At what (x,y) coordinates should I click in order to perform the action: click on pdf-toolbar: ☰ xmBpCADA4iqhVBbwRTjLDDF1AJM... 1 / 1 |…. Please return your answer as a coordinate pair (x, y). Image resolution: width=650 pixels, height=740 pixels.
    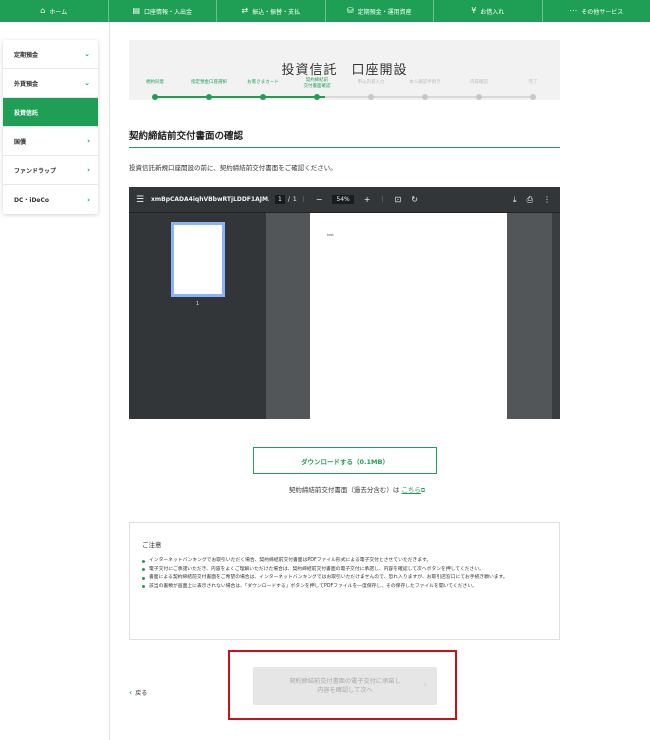
    Looking at the image, I should click on (344, 200).